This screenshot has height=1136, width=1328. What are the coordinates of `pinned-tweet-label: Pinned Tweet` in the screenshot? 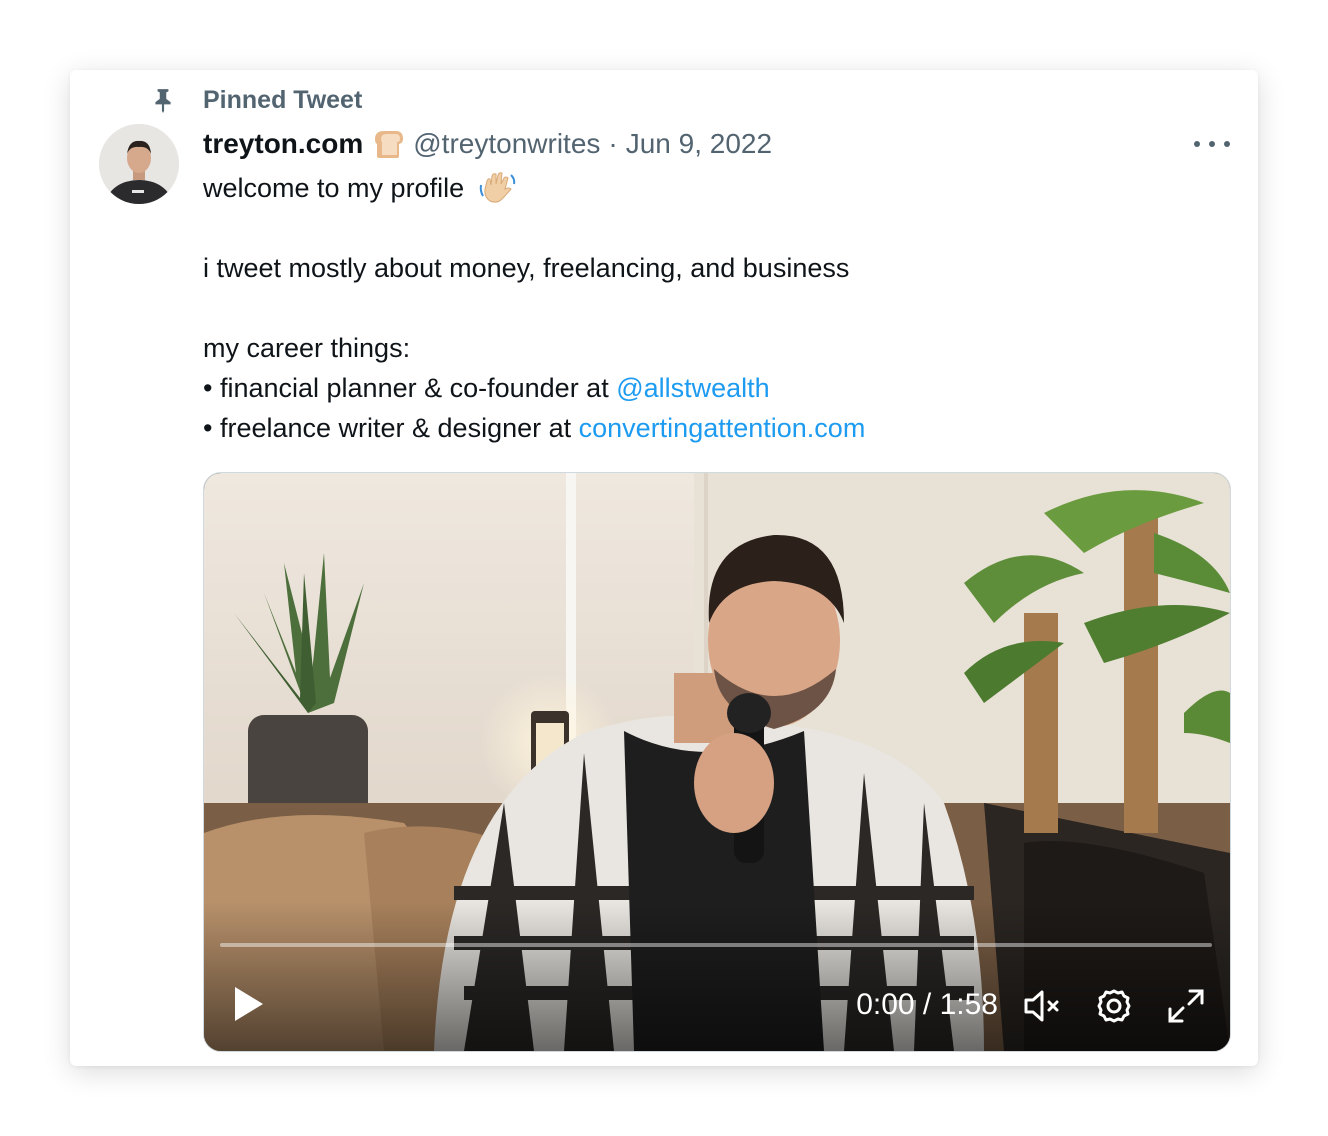 It's located at (283, 100).